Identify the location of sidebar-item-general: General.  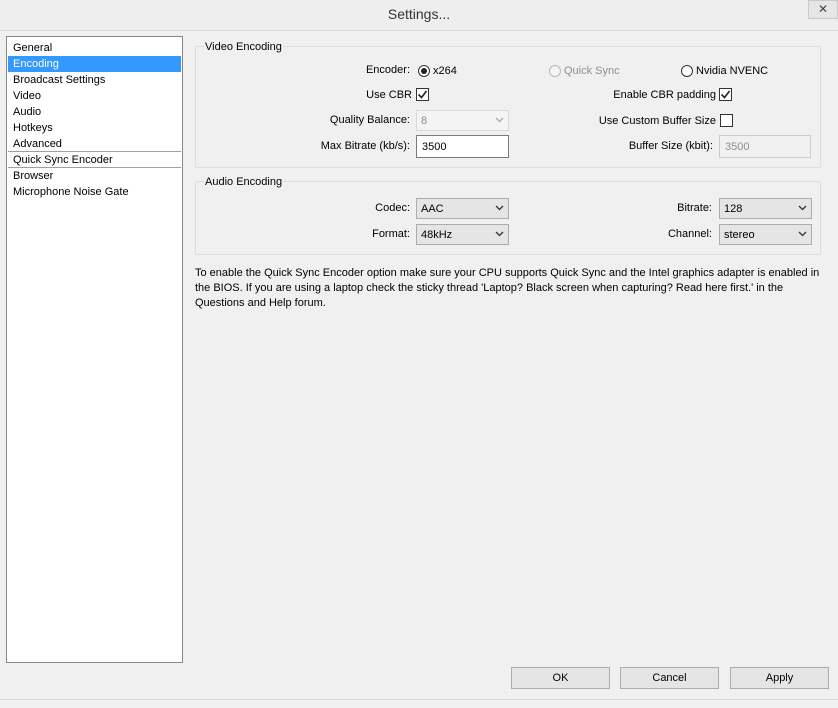
(94, 48).